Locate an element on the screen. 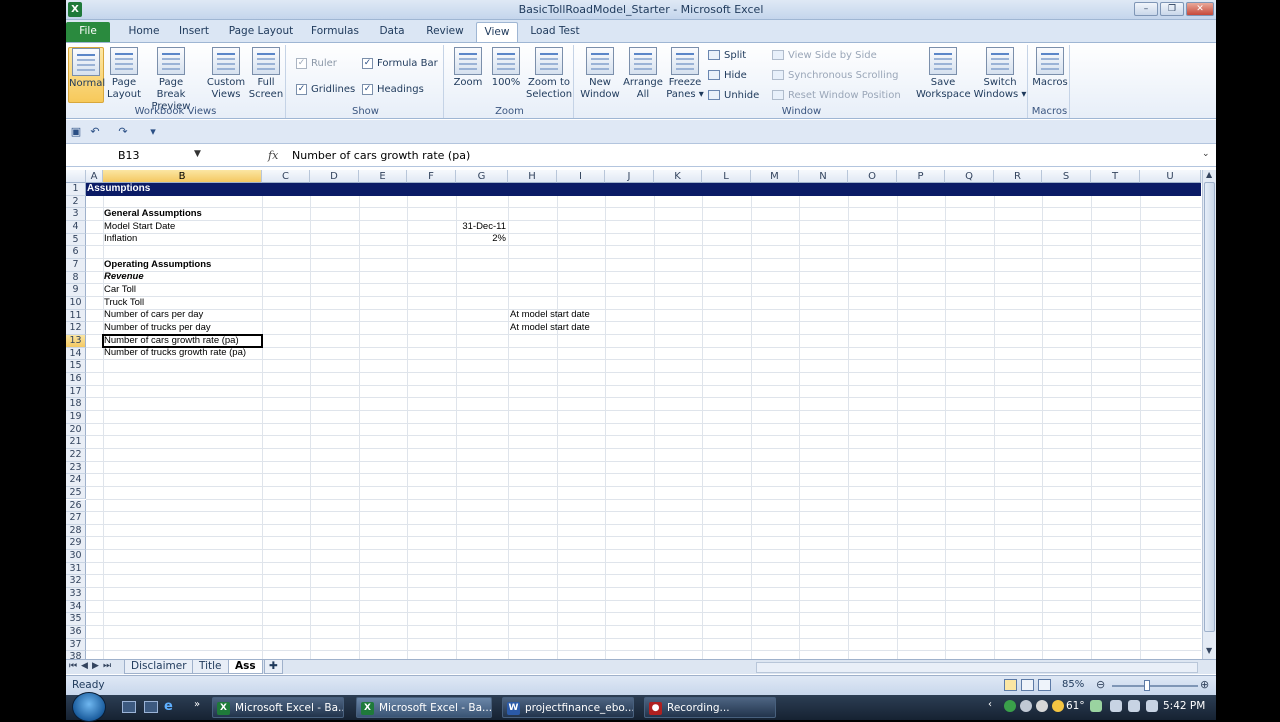 This screenshot has height=722, width=1280. page-layout-view-button: Page Layout is located at coordinates (124, 74).